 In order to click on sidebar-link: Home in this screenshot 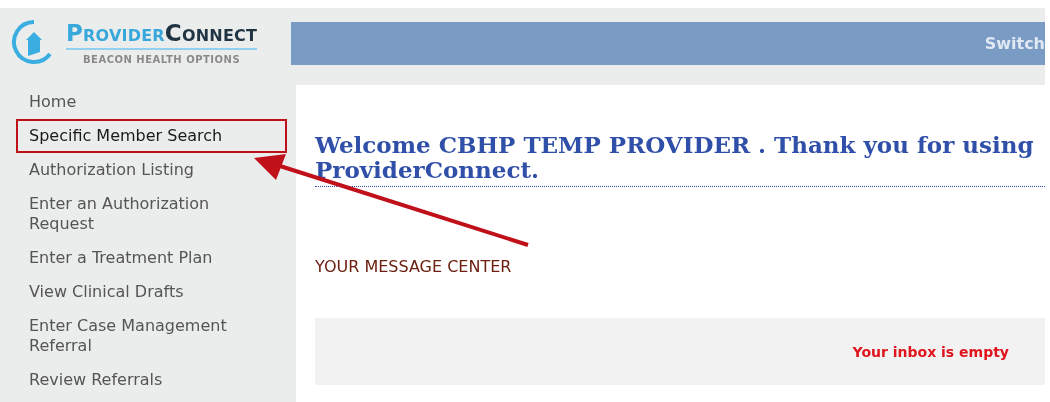, I will do `click(151, 102)`.